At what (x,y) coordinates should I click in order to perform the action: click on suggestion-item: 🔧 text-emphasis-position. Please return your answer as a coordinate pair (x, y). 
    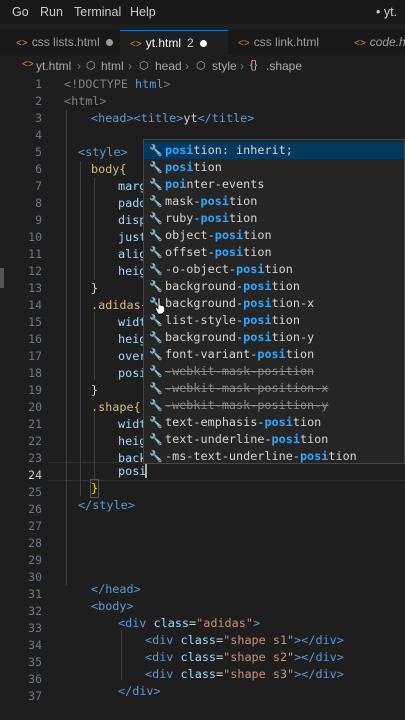
    Looking at the image, I should click on (274, 422).